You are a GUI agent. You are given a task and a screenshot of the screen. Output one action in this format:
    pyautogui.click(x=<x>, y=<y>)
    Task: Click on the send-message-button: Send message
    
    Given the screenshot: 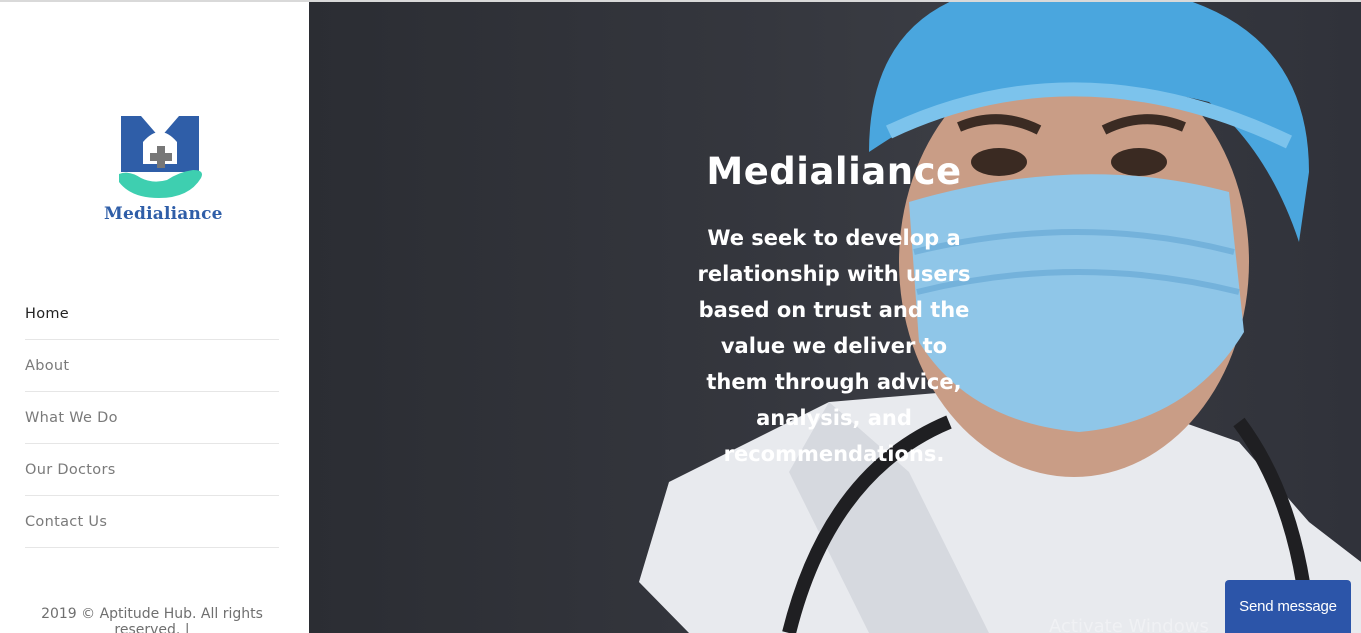 What is the action you would take?
    pyautogui.click(x=1288, y=606)
    